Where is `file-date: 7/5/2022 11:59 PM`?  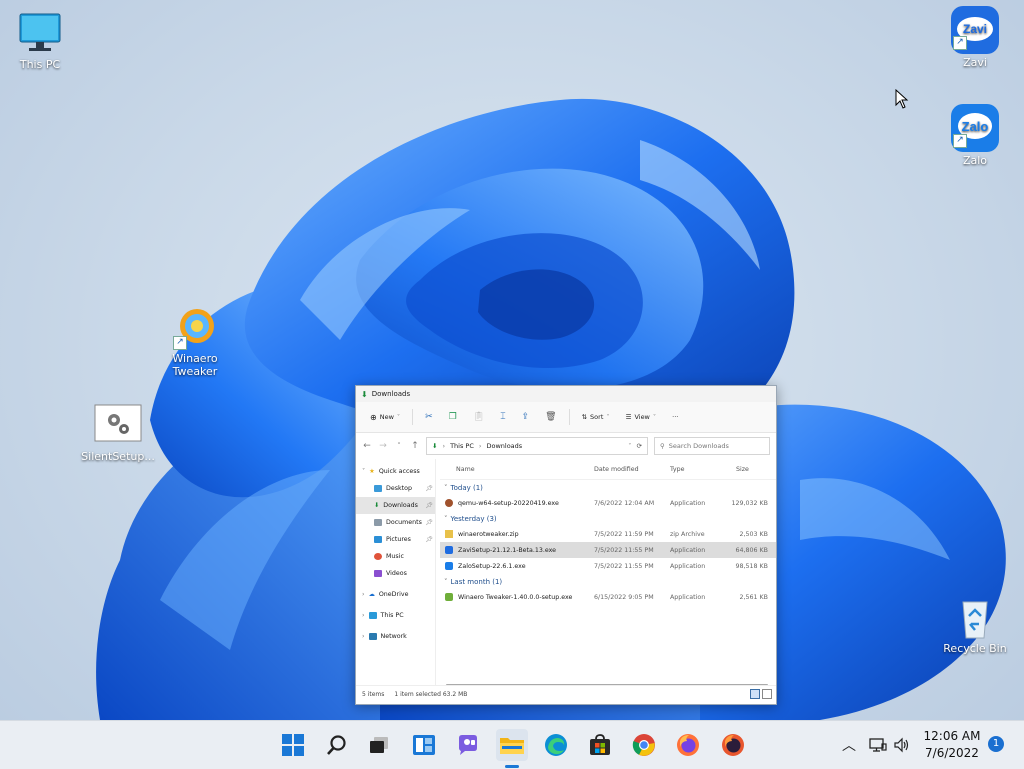
file-date: 7/5/2022 11:59 PM is located at coordinates (624, 534).